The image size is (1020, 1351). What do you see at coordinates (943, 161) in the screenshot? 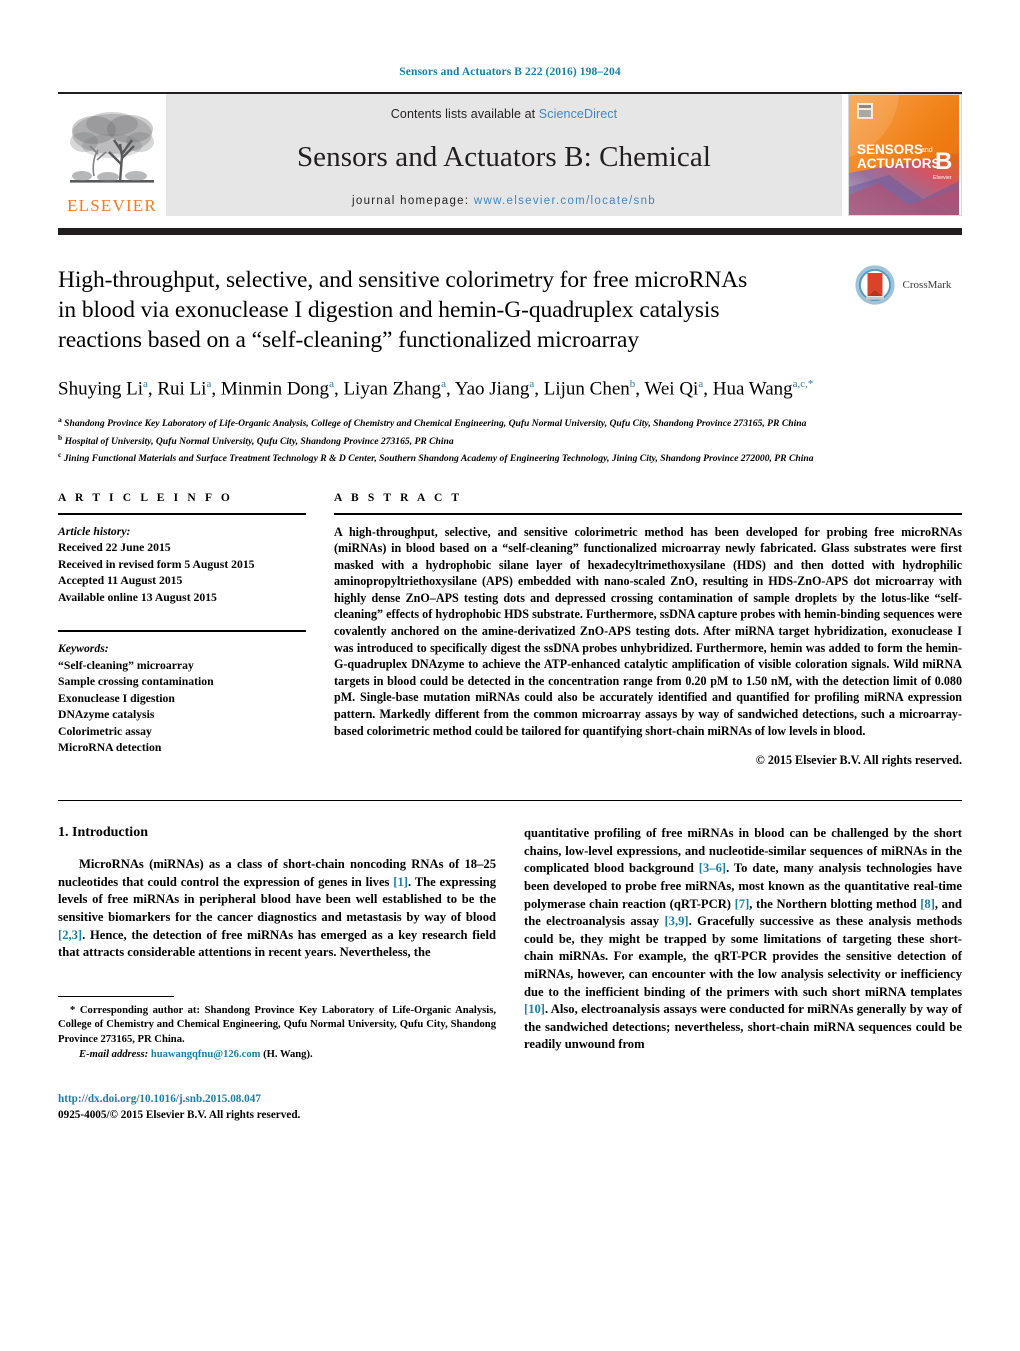
I see `svg-text: B` at bounding box center [943, 161].